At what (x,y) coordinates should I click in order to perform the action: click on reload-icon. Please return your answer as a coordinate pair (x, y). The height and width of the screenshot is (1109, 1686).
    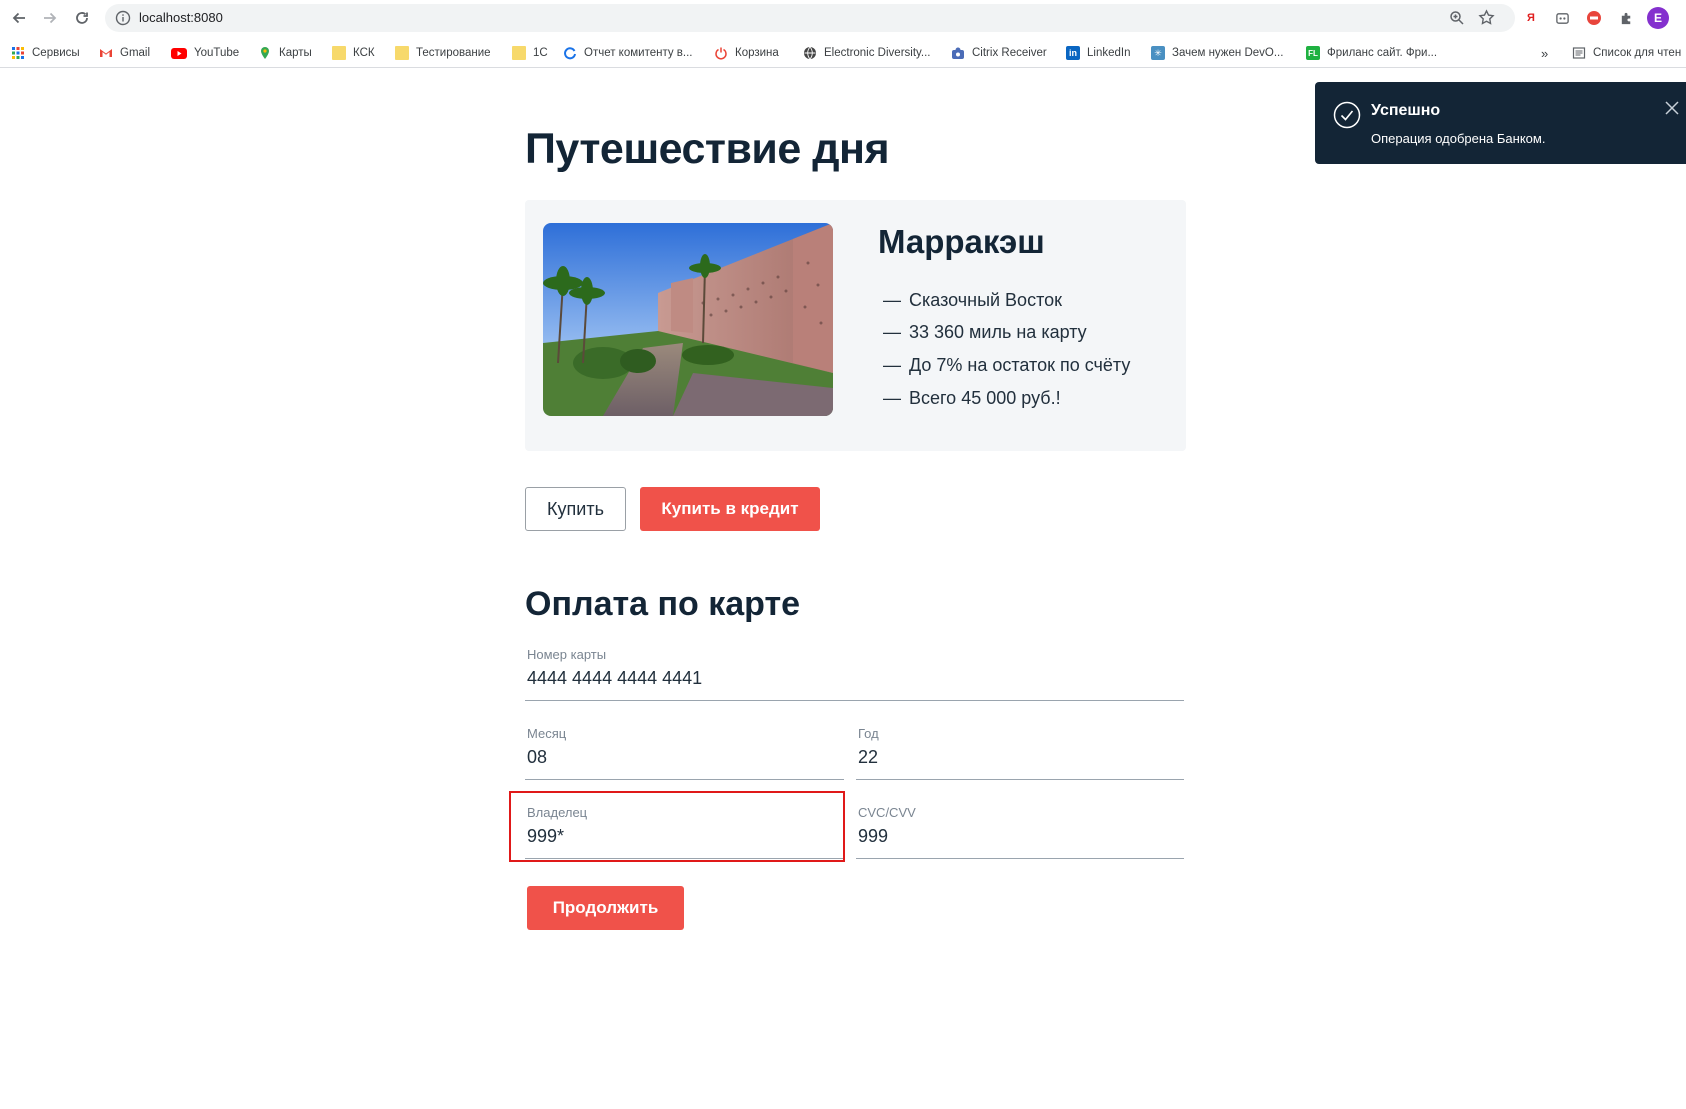
    Looking at the image, I should click on (82, 18).